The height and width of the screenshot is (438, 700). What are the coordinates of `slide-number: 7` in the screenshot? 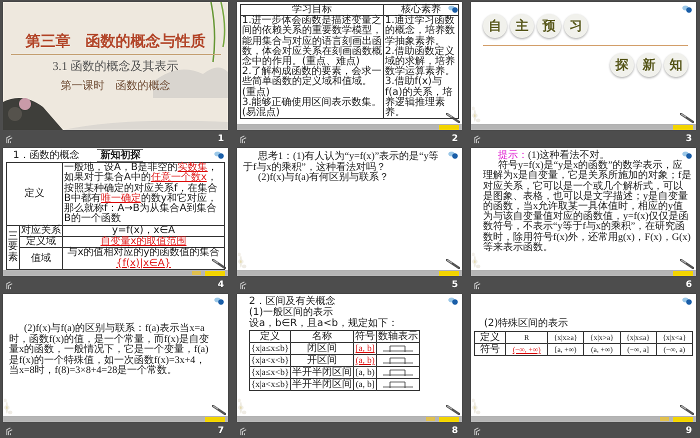 It's located at (221, 431).